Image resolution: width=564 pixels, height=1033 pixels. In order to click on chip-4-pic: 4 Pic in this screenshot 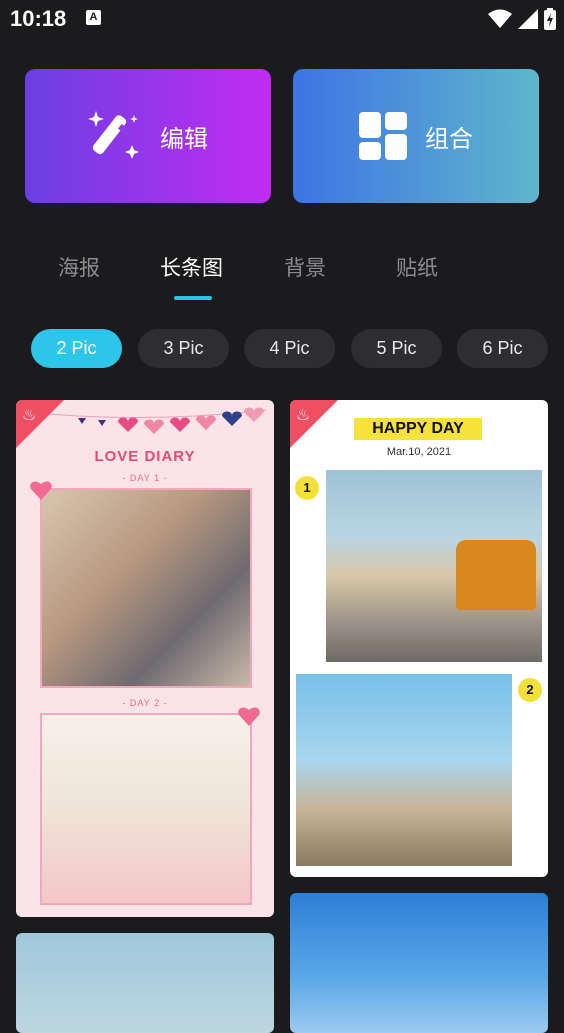, I will do `click(289, 348)`.